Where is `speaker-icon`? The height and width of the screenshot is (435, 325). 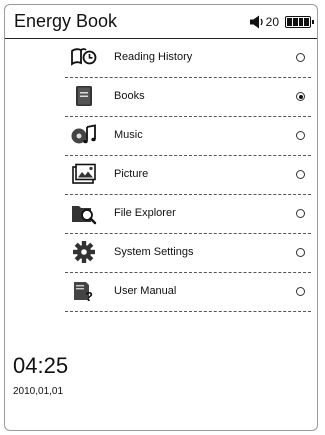 speaker-icon is located at coordinates (256, 22).